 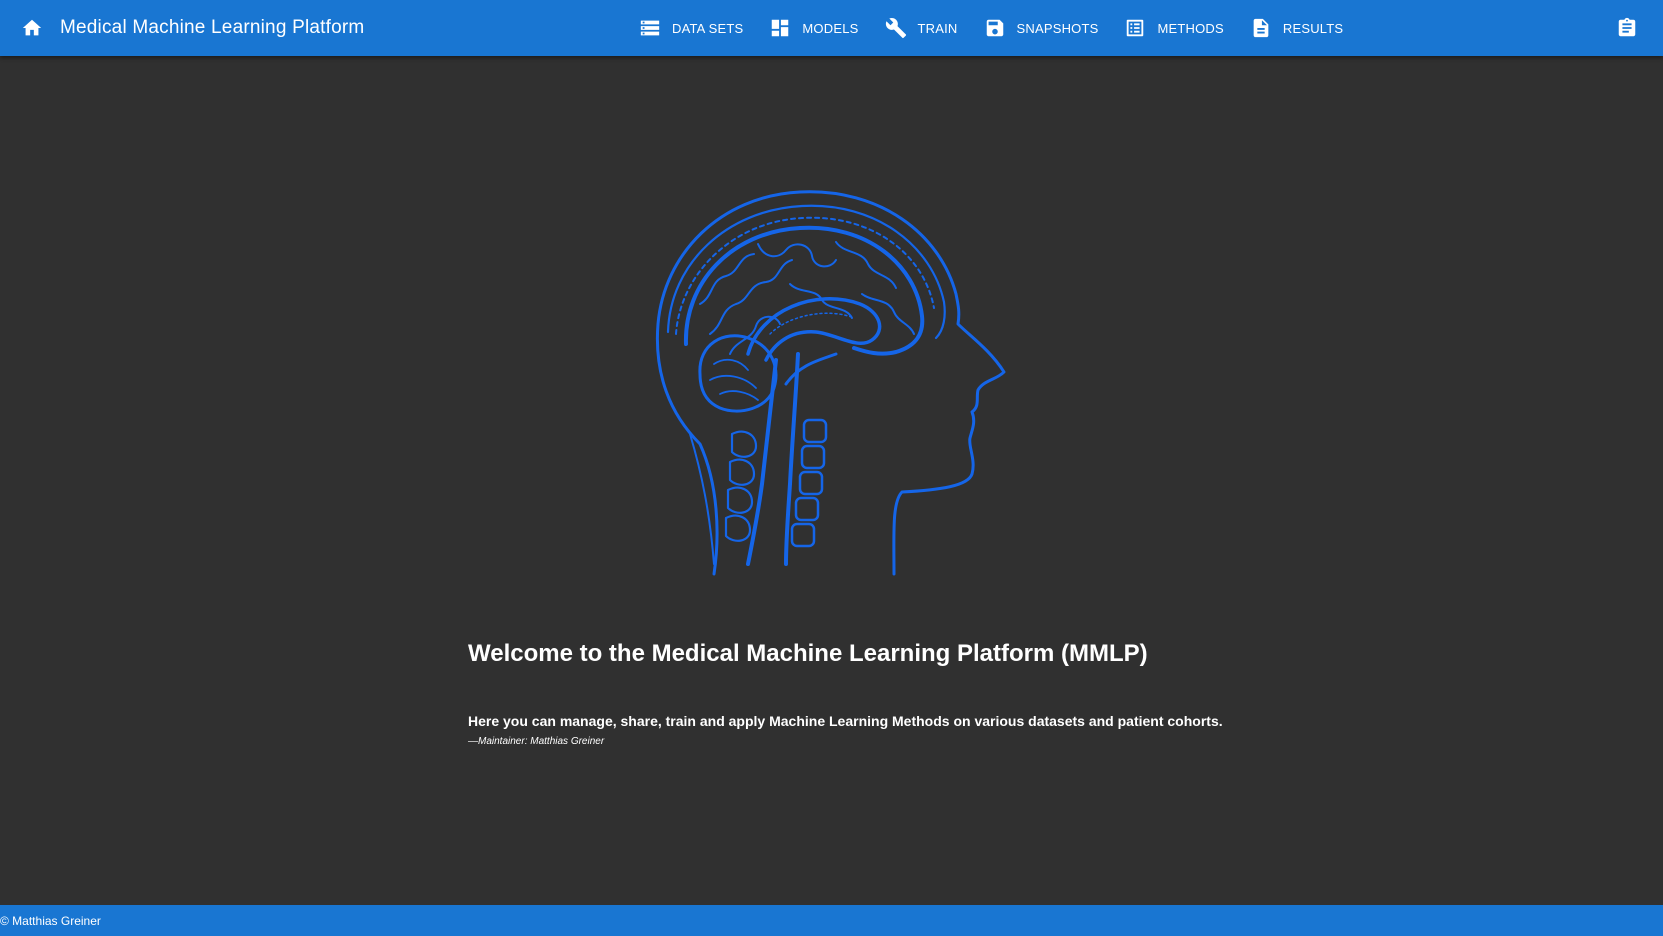 I want to click on nav-methods: METHODS, so click(x=1174, y=28).